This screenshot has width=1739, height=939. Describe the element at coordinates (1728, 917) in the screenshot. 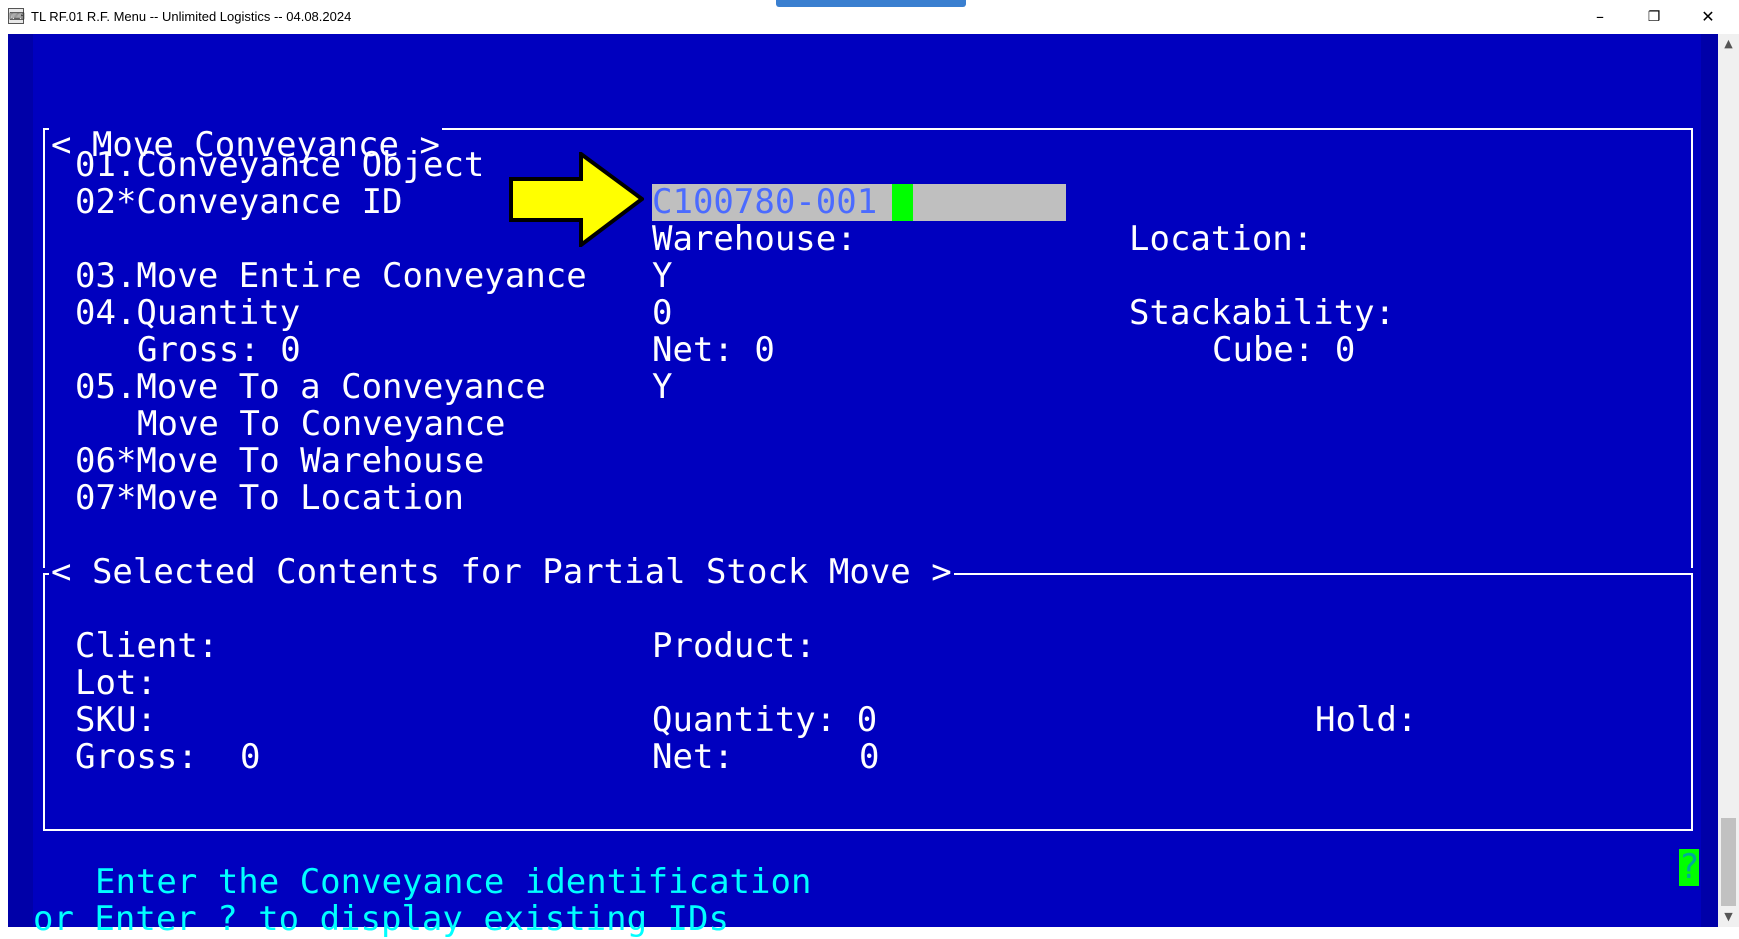

I see `scroll-down-icon: ▼` at that location.